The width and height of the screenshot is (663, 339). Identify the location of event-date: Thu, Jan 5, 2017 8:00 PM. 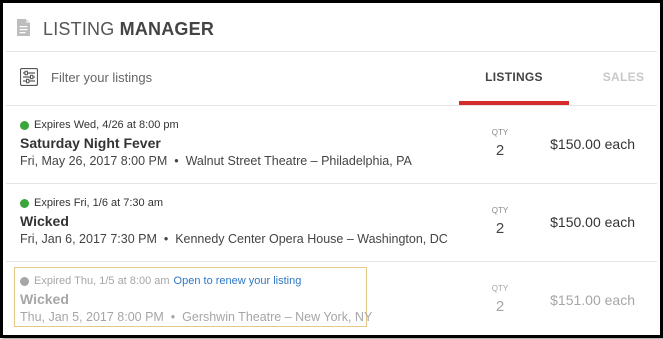
(92, 317).